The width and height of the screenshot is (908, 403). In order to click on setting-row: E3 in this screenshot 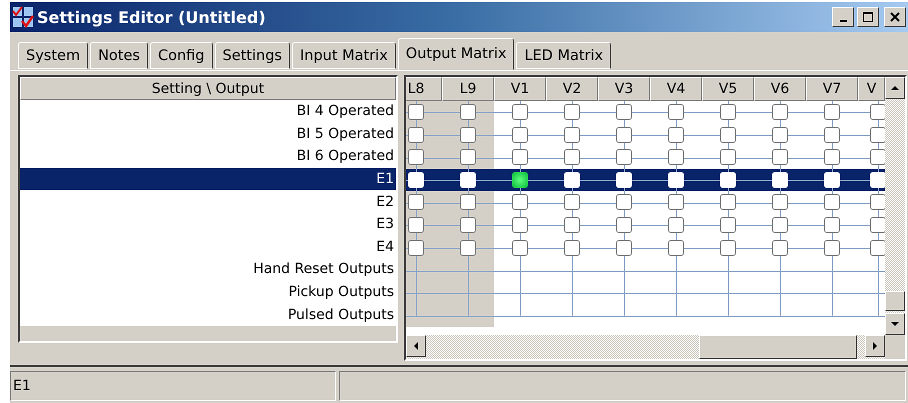, I will do `click(208, 224)`.